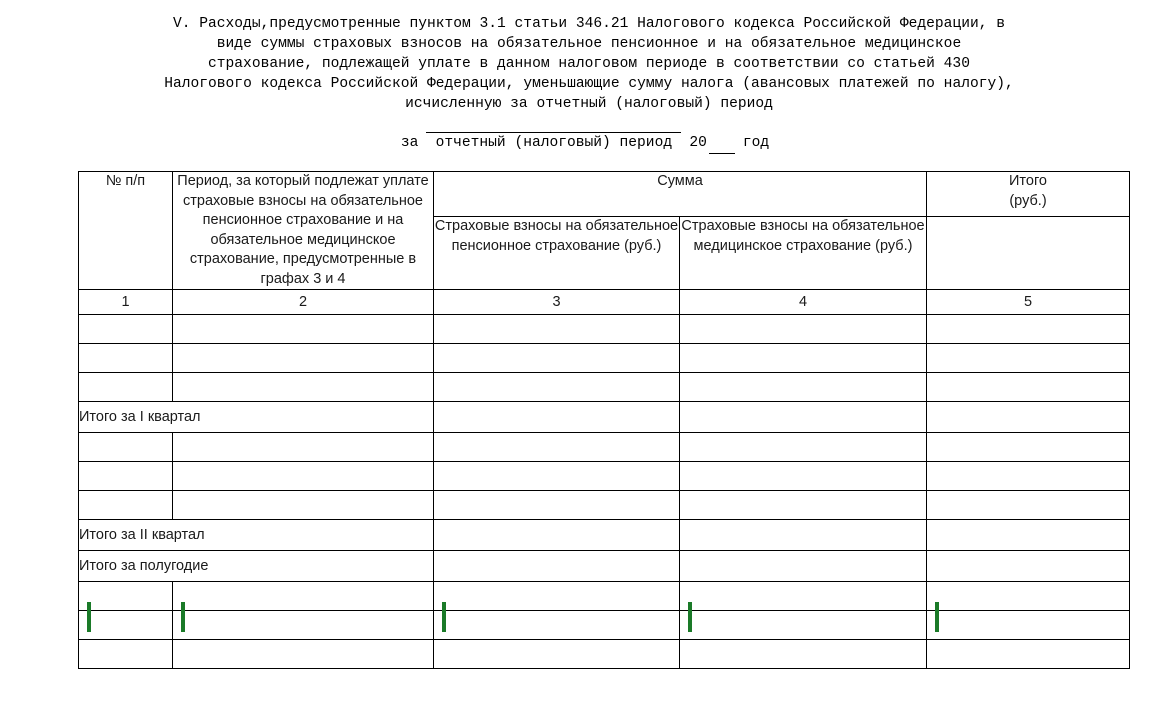  I want to click on header-col5: Итого (руб.), so click(1028, 194).